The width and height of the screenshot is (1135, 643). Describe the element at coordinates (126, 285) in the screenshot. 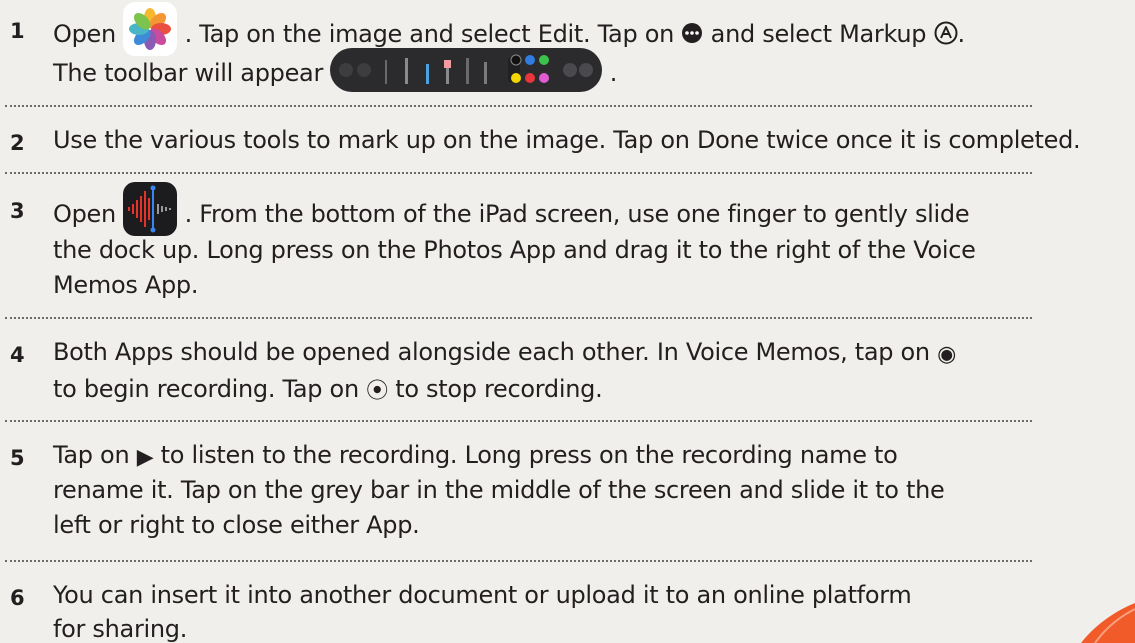

I see `step-3-line-3: Memos App.` at that location.